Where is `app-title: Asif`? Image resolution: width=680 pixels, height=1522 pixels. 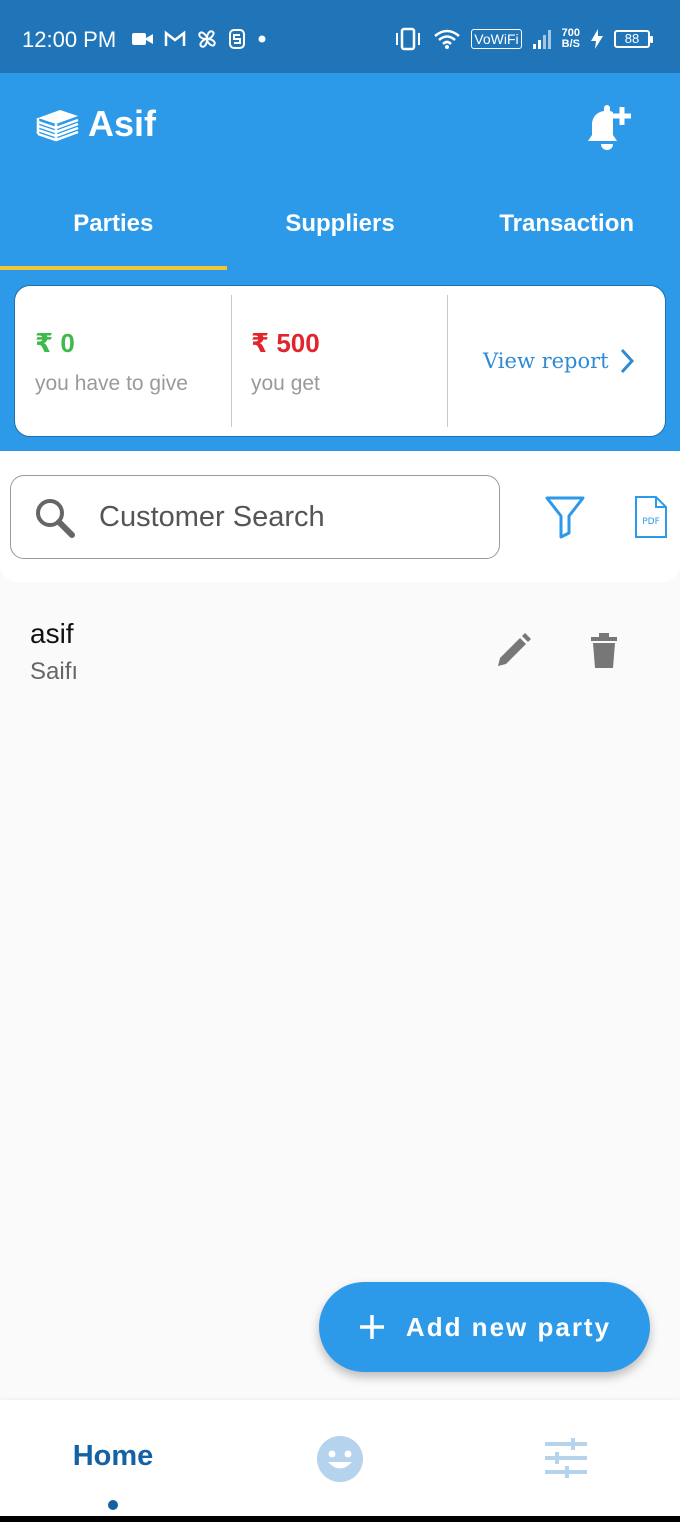
app-title: Asif is located at coordinates (122, 123).